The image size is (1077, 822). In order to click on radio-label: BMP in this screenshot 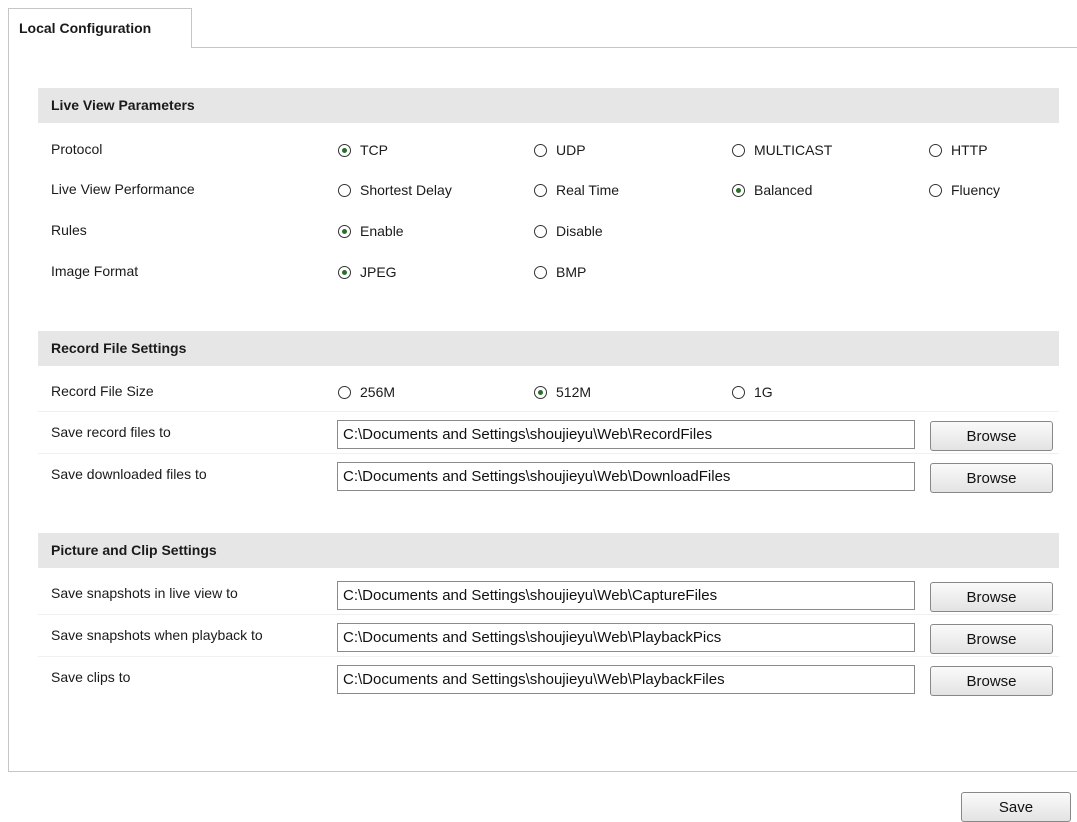, I will do `click(571, 272)`.